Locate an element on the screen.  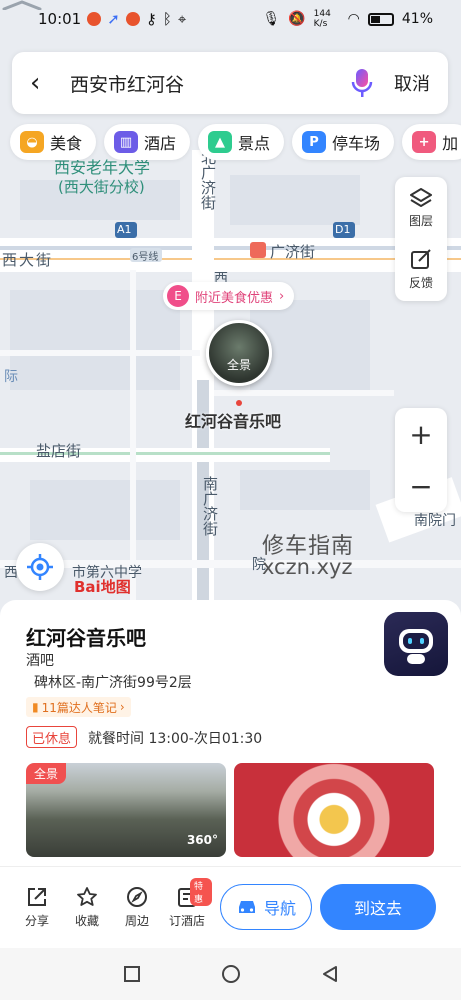
map-label-line6: 6号线 is located at coordinates (145, 257).